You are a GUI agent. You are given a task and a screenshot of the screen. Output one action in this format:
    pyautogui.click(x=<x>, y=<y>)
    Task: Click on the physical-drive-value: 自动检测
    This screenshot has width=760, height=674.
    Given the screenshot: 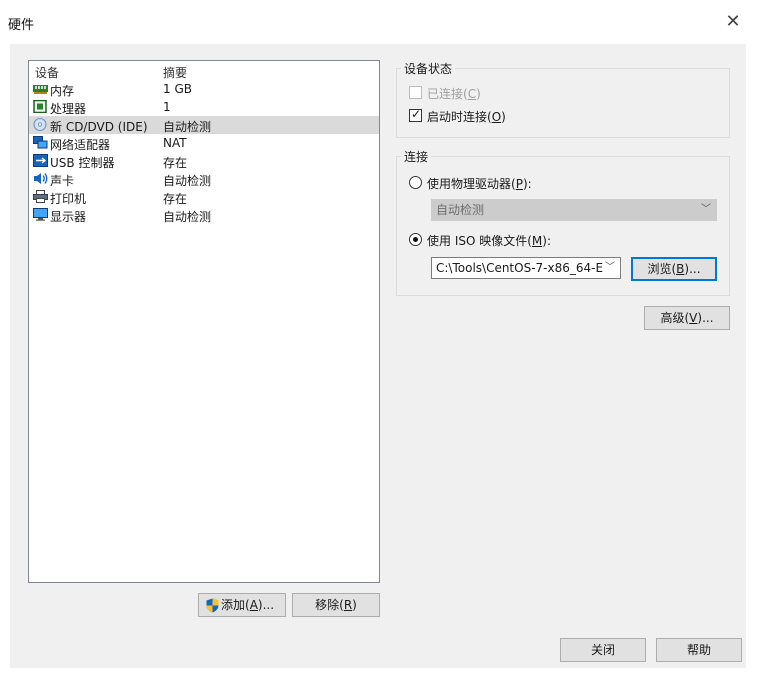 What is the action you would take?
    pyautogui.click(x=460, y=210)
    